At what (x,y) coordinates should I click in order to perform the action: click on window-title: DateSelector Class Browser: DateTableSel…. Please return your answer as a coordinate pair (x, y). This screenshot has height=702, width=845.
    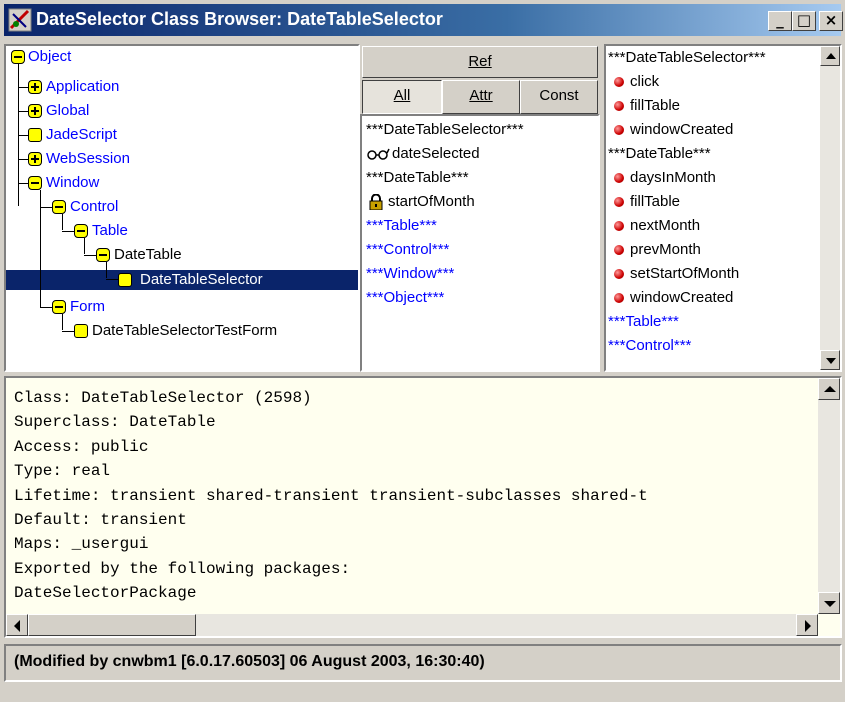
    Looking at the image, I should click on (239, 19).